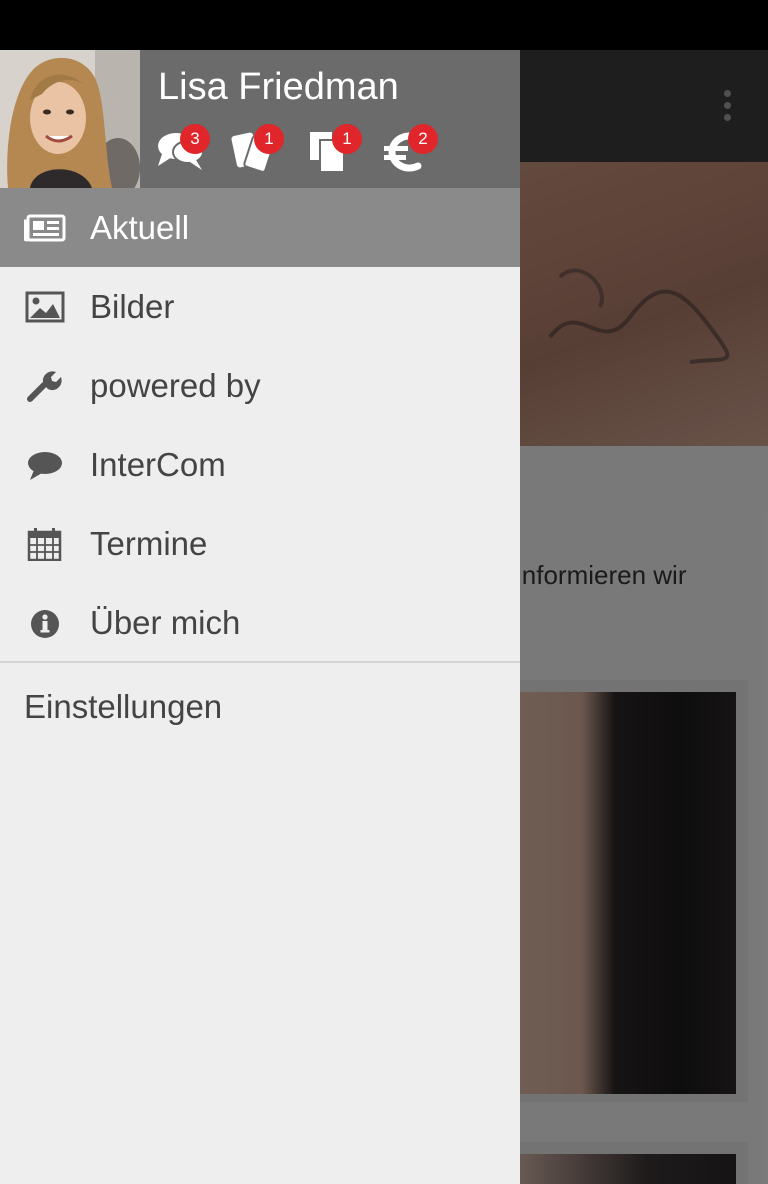 Image resolution: width=768 pixels, height=1184 pixels. I want to click on nav-item-termine: Termine, so click(260, 543).